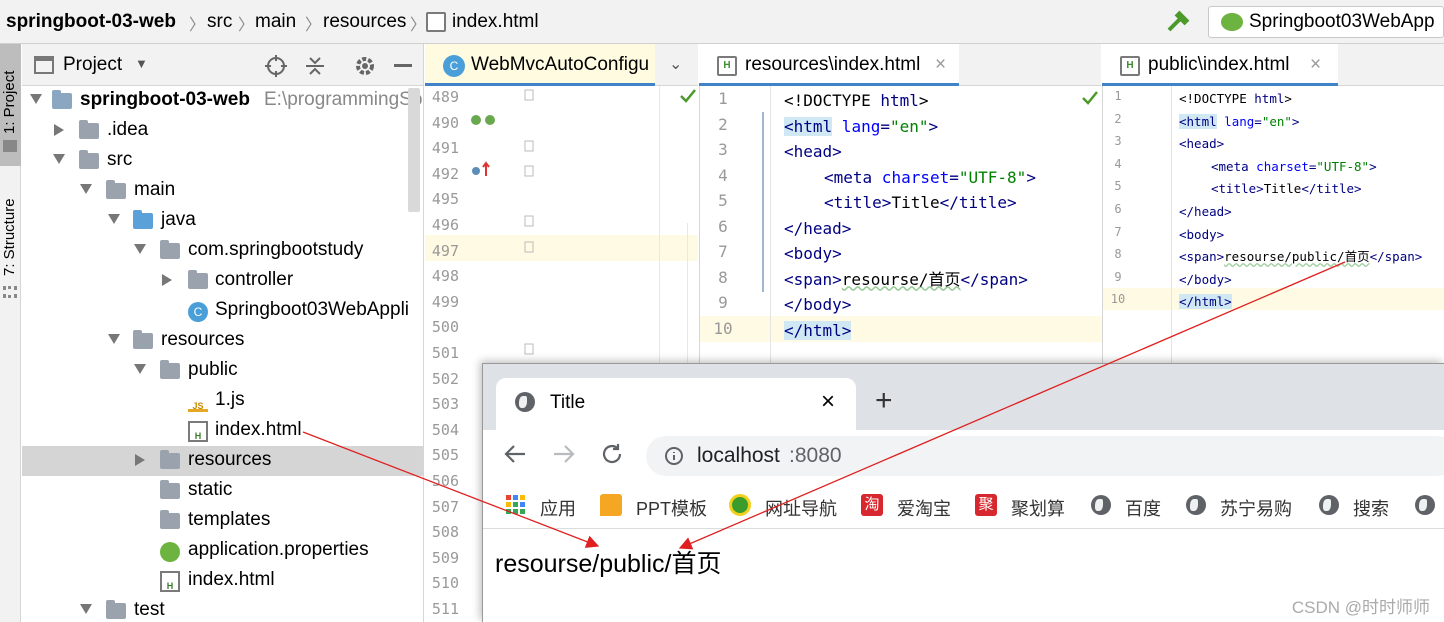  I want to click on tab-label: resources\index.html, so click(833, 64).